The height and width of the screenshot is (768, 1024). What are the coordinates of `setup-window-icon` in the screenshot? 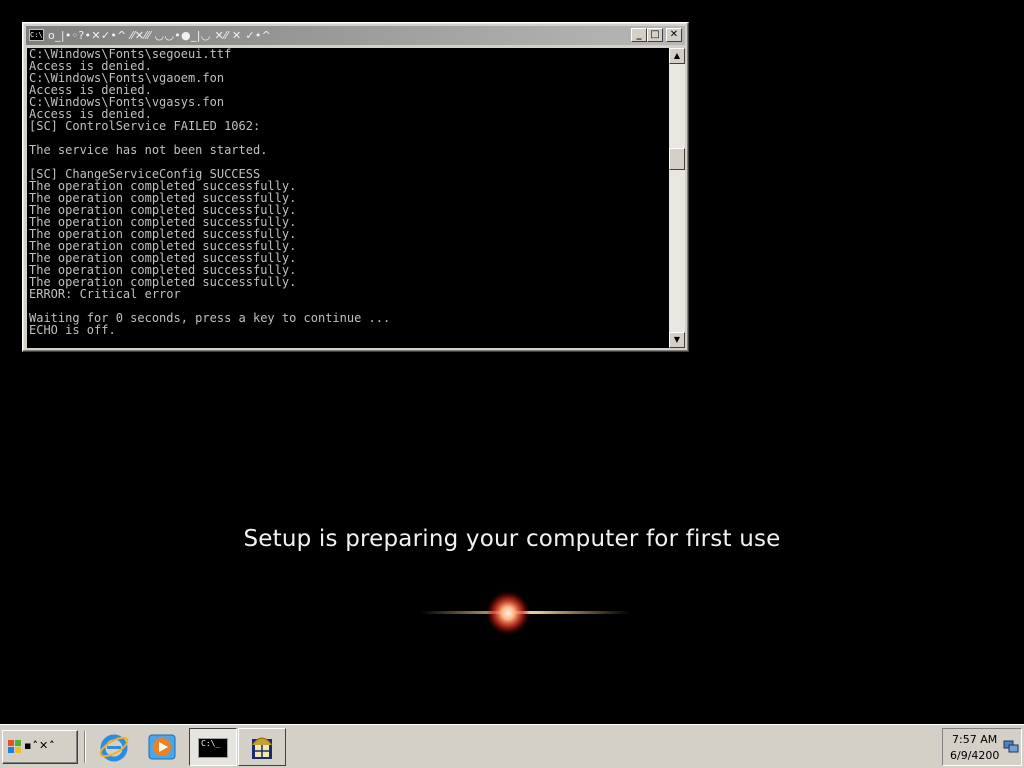 It's located at (262, 748).